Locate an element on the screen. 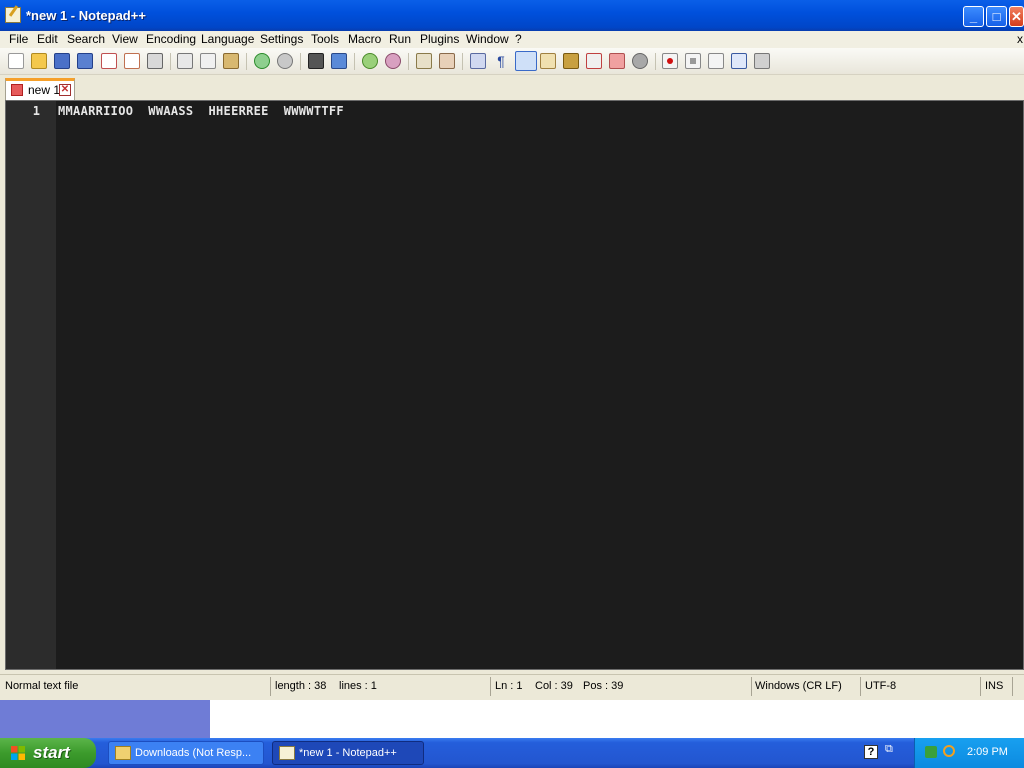  system-tray: 2:09 PM is located at coordinates (969, 753).